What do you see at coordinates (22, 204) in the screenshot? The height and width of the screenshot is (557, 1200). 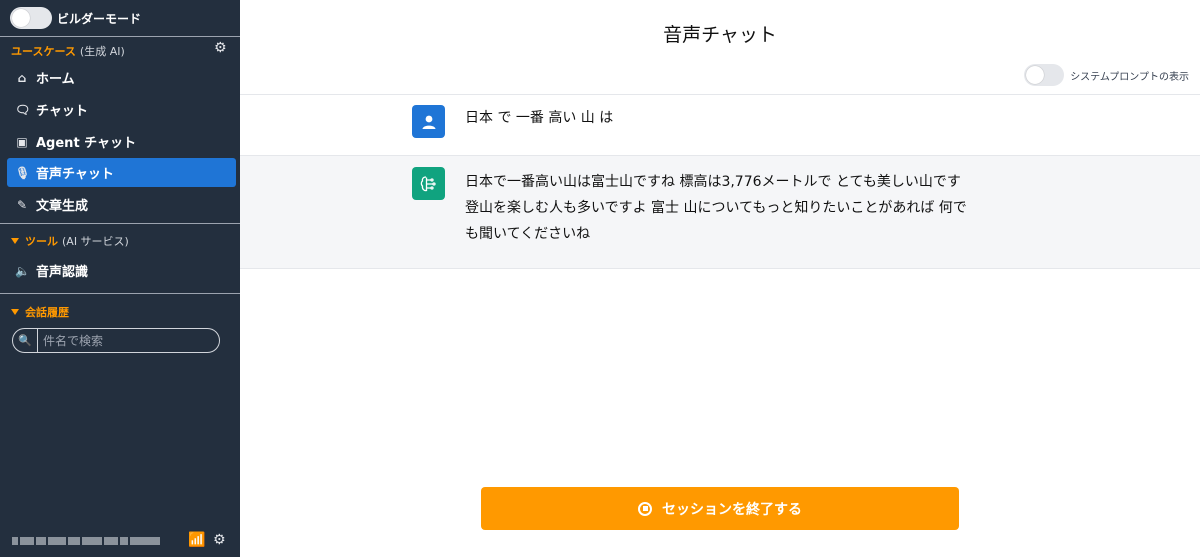 I see `pencil-icon: ✎` at bounding box center [22, 204].